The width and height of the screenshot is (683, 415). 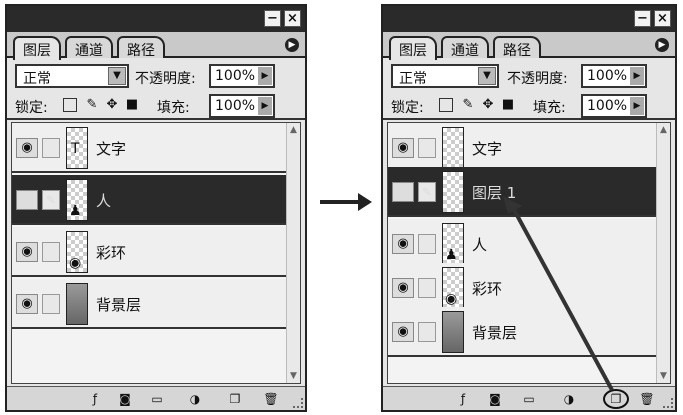 What do you see at coordinates (119, 305) in the screenshot?
I see `layer-name: 背景层` at bounding box center [119, 305].